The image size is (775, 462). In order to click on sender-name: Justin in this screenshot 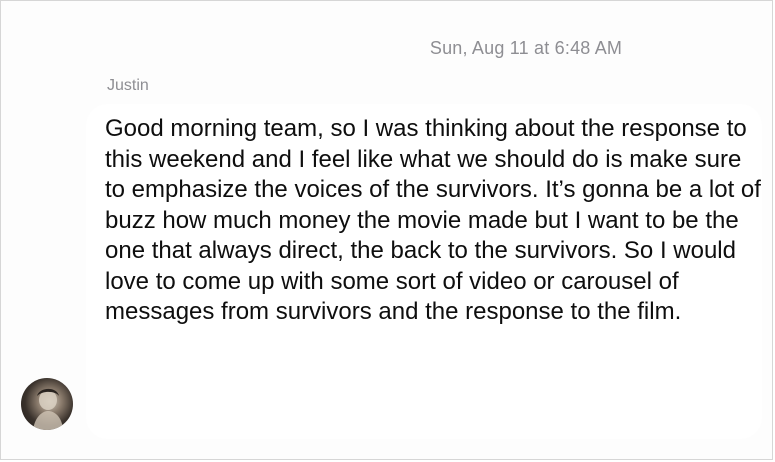, I will do `click(128, 85)`.